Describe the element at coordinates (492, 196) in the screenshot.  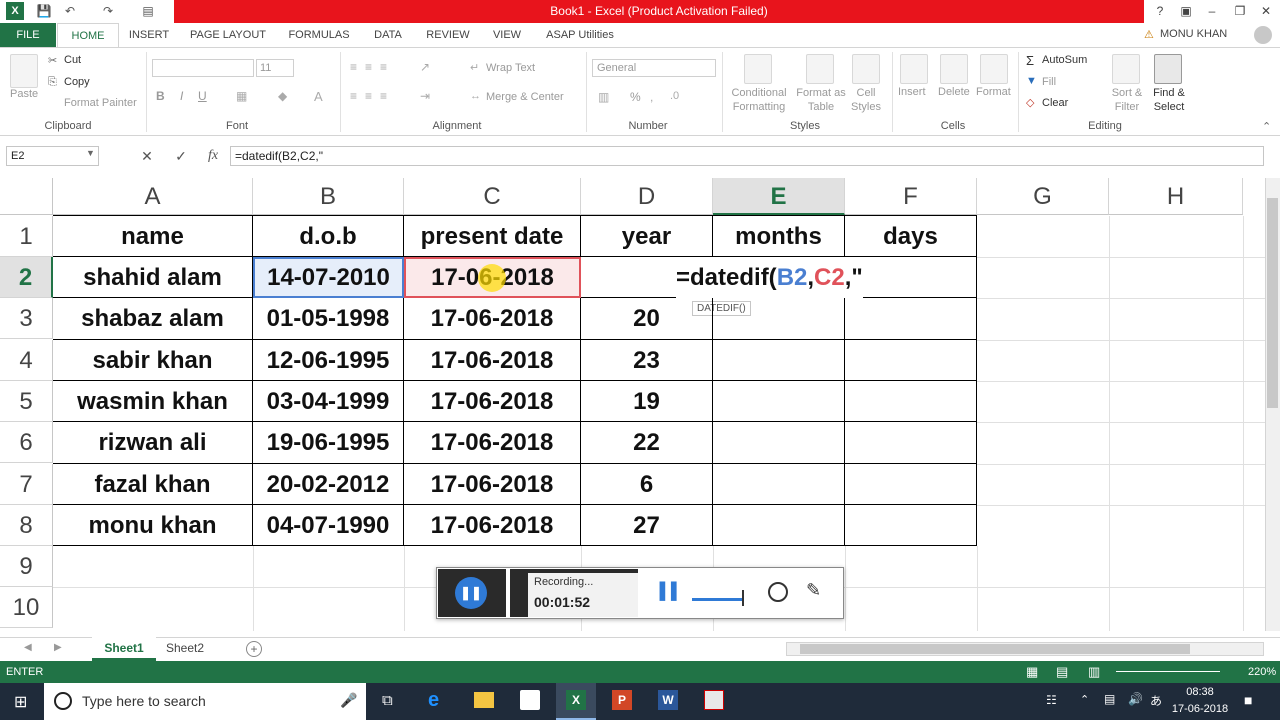
I see `column-header-c: C` at that location.